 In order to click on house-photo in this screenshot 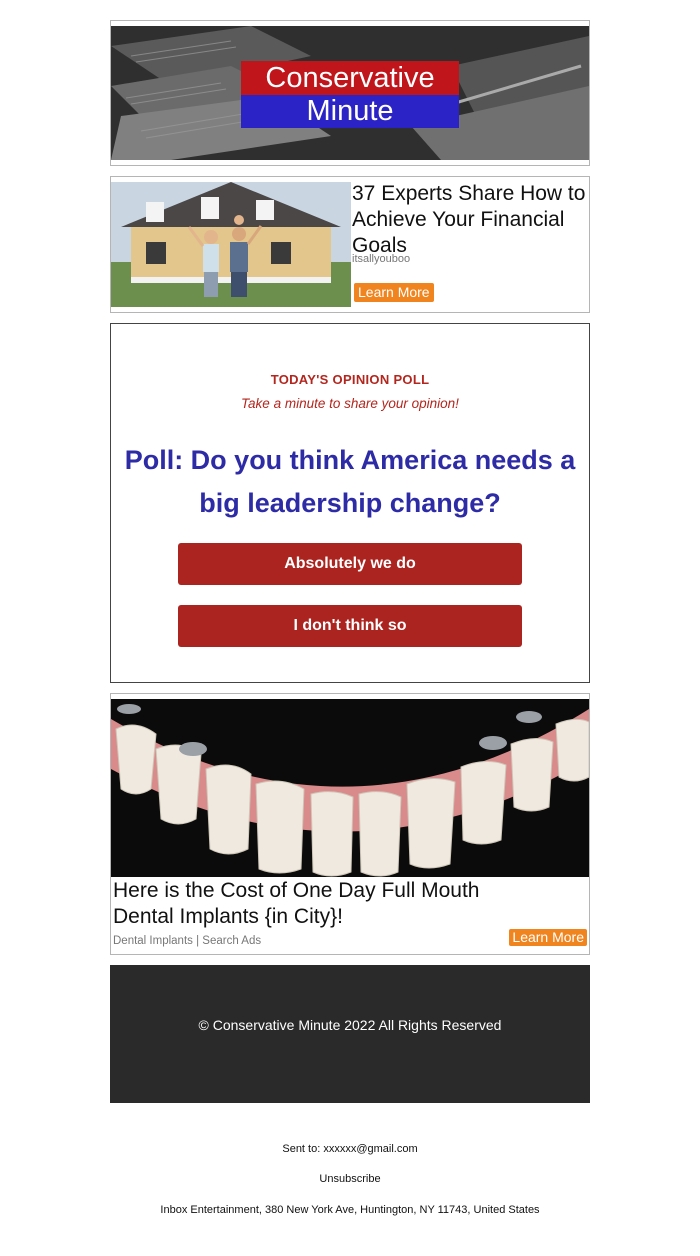, I will do `click(231, 244)`.